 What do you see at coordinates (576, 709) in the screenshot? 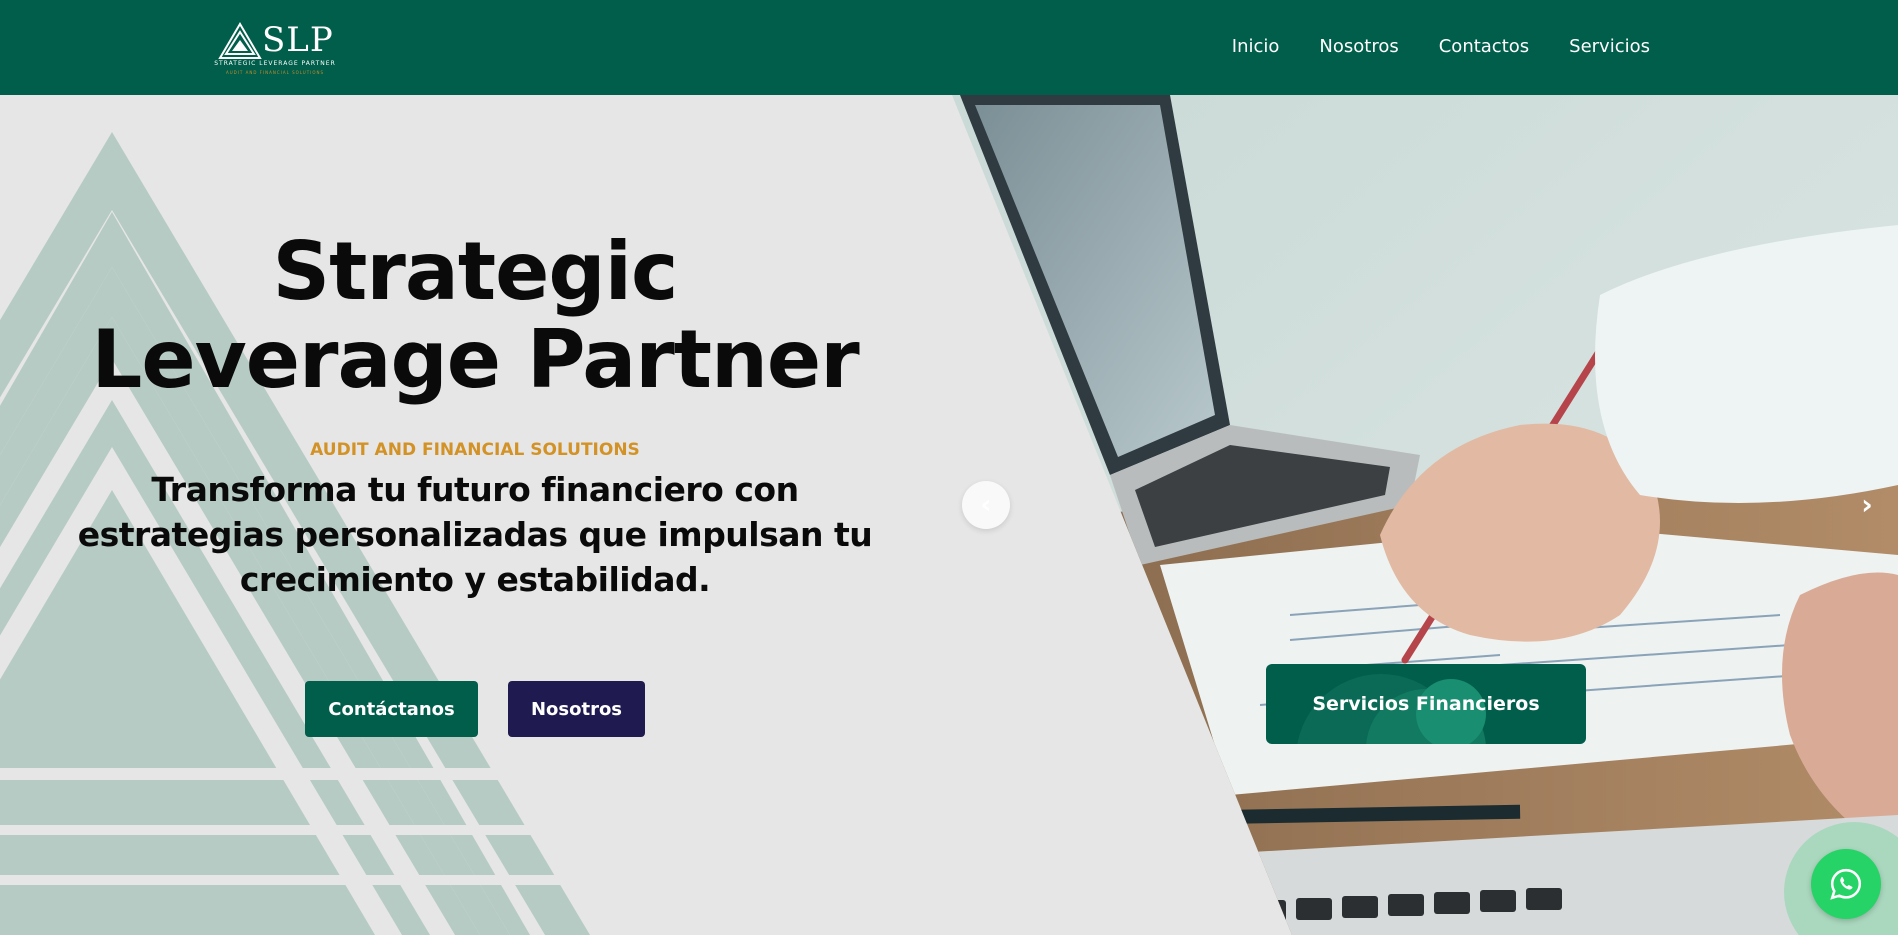
I see `about-button: Nosotros` at bounding box center [576, 709].